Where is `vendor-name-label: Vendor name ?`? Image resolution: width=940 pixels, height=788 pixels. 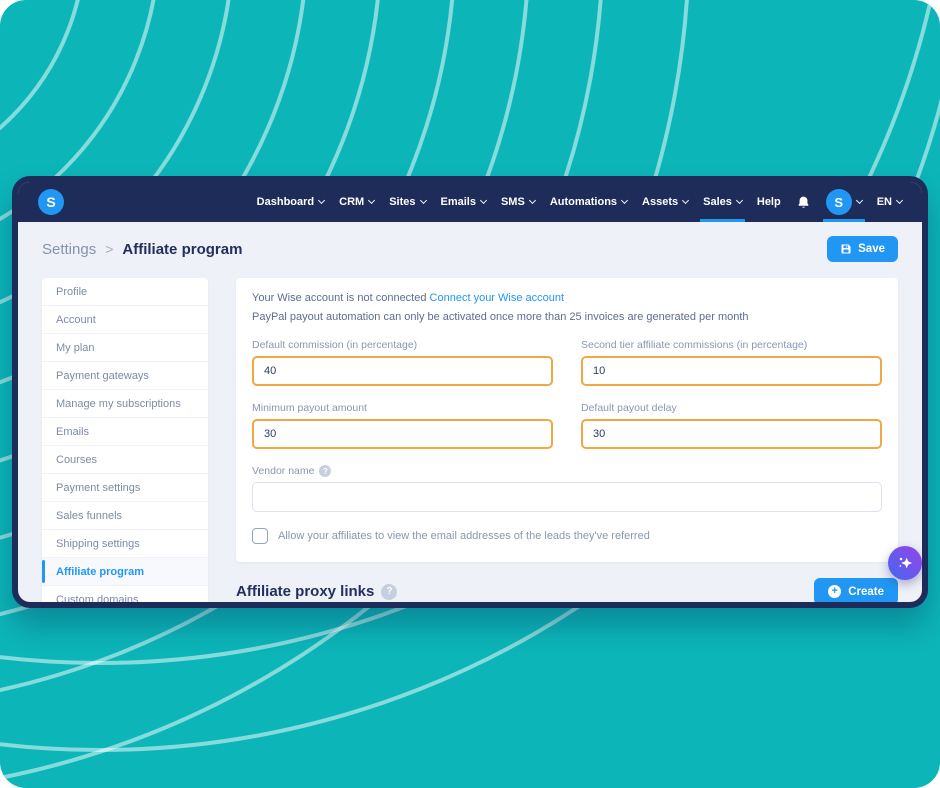
vendor-name-label: Vendor name ? is located at coordinates (567, 471).